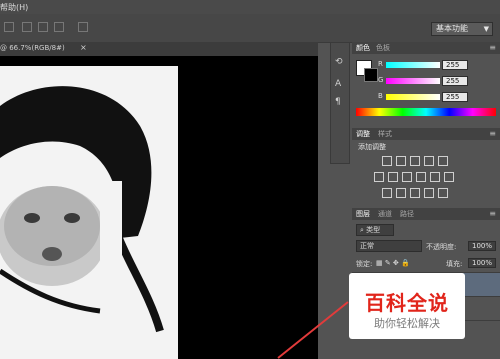  Describe the element at coordinates (413, 97) in the screenshot. I see `blue-slider` at that location.